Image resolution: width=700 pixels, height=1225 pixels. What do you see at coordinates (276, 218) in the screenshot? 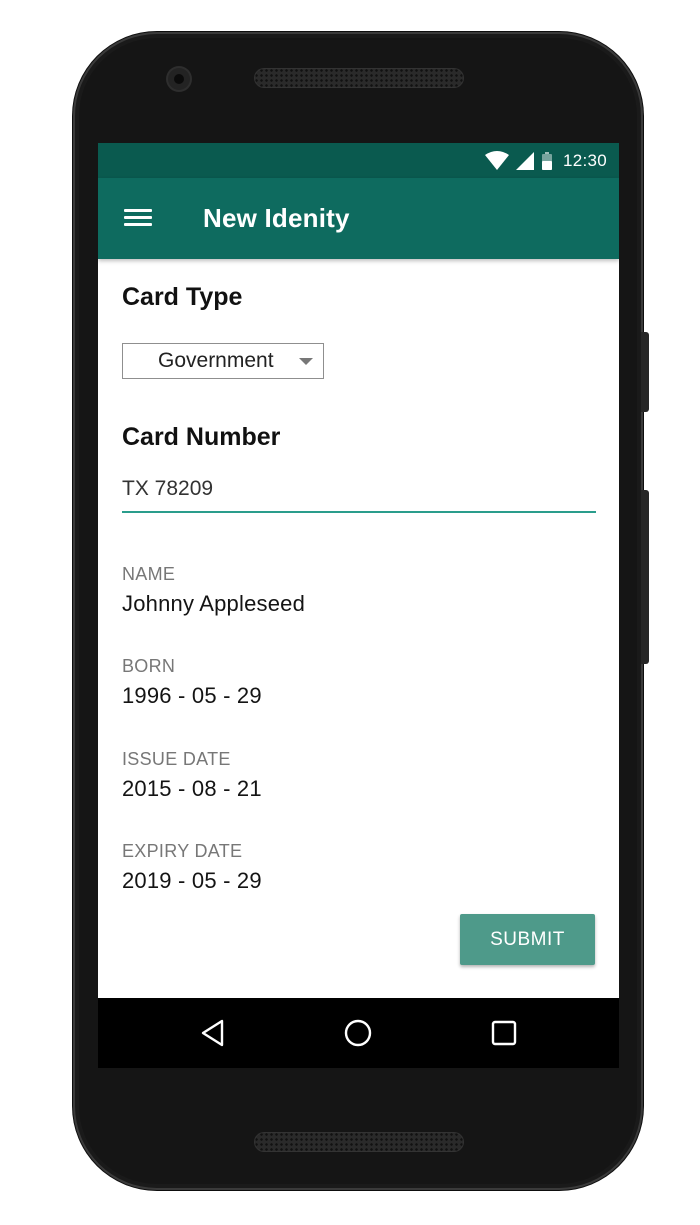
I see `page-title: New Idenity` at bounding box center [276, 218].